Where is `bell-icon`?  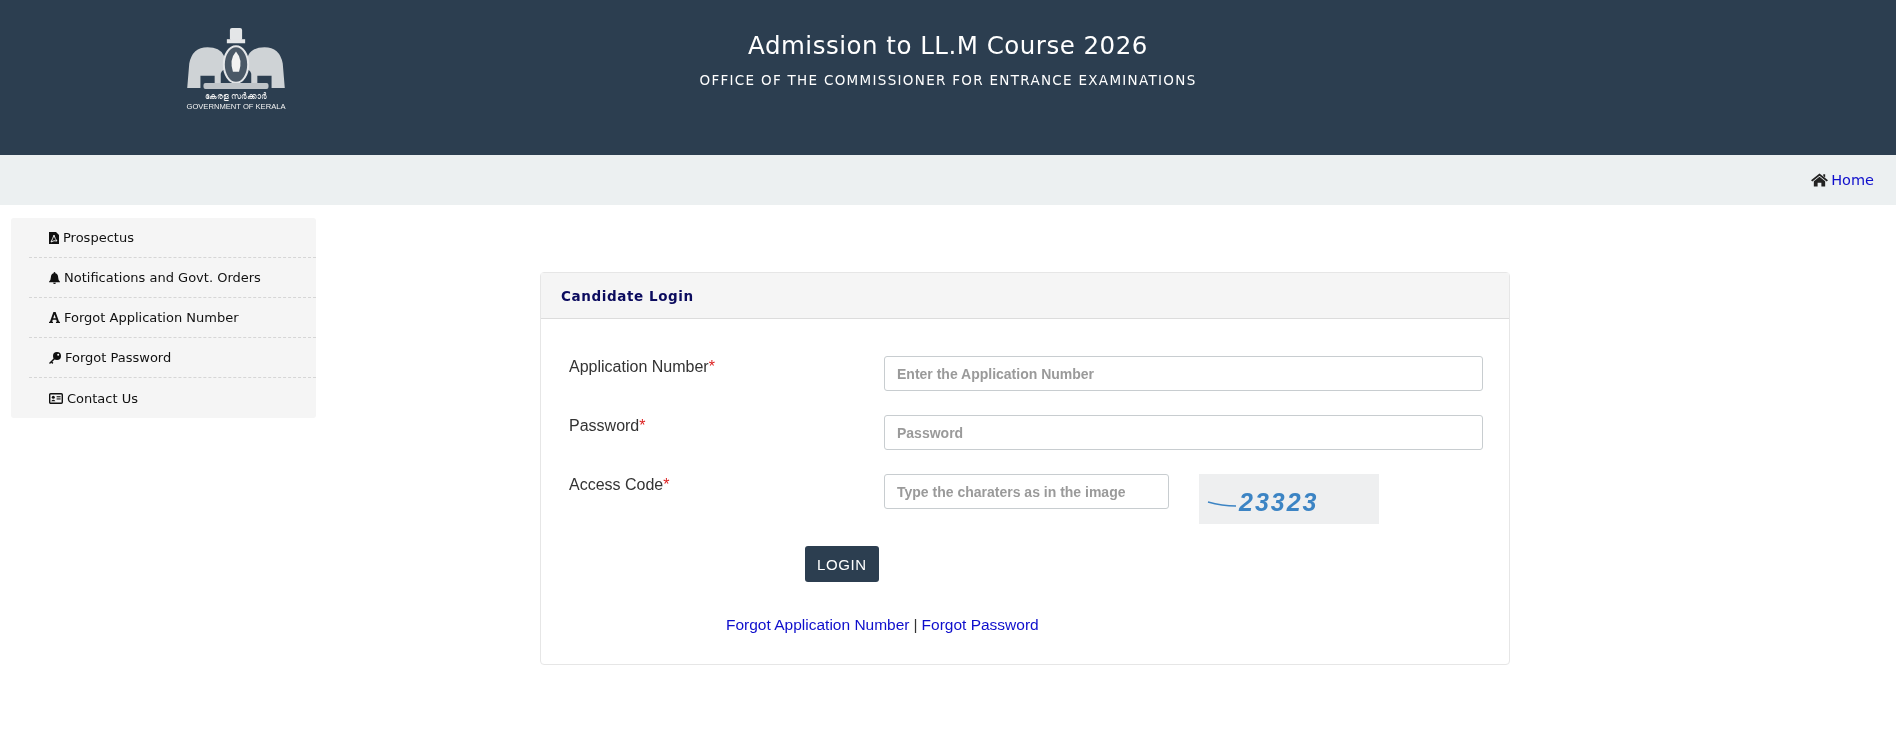 bell-icon is located at coordinates (54, 277).